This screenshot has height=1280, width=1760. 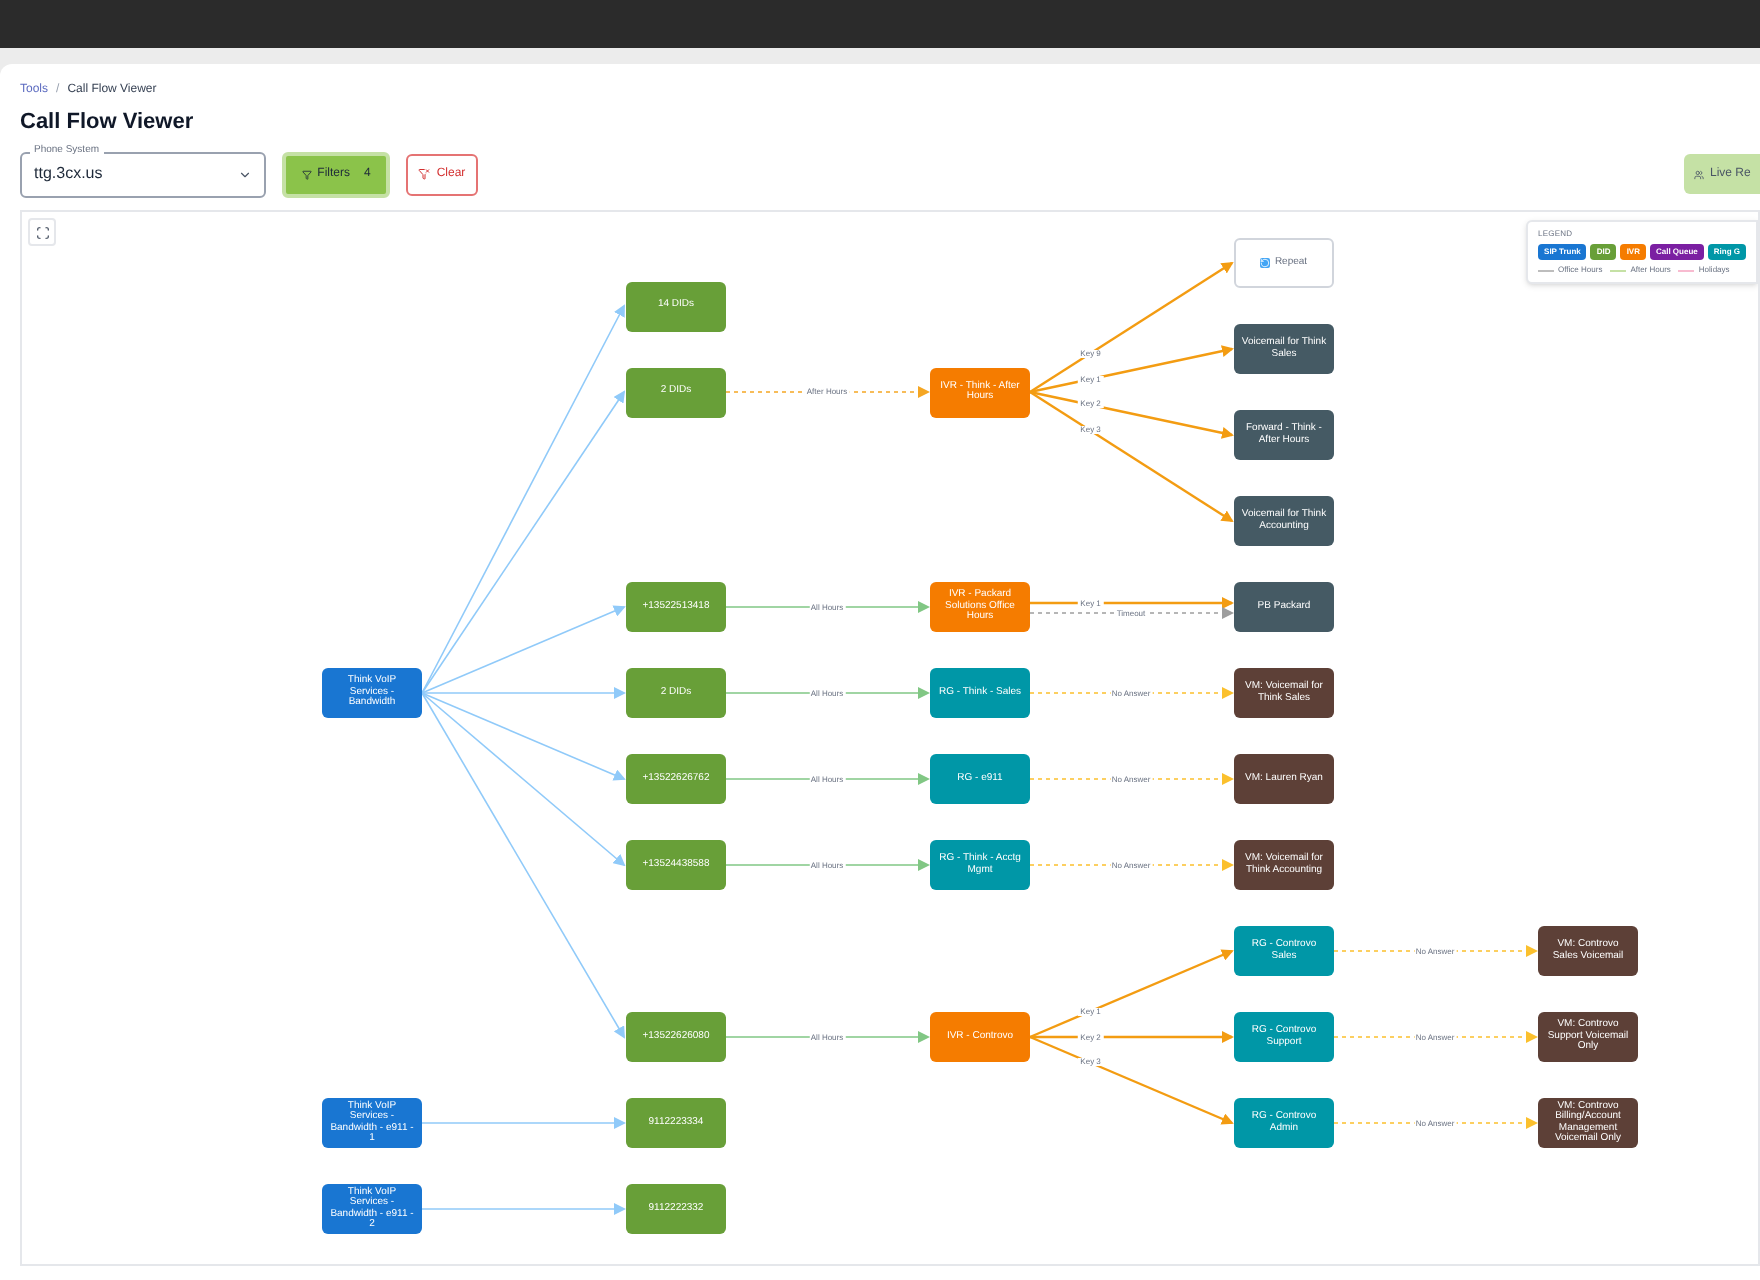 What do you see at coordinates (424, 174) in the screenshot?
I see `clear-filter-icon` at bounding box center [424, 174].